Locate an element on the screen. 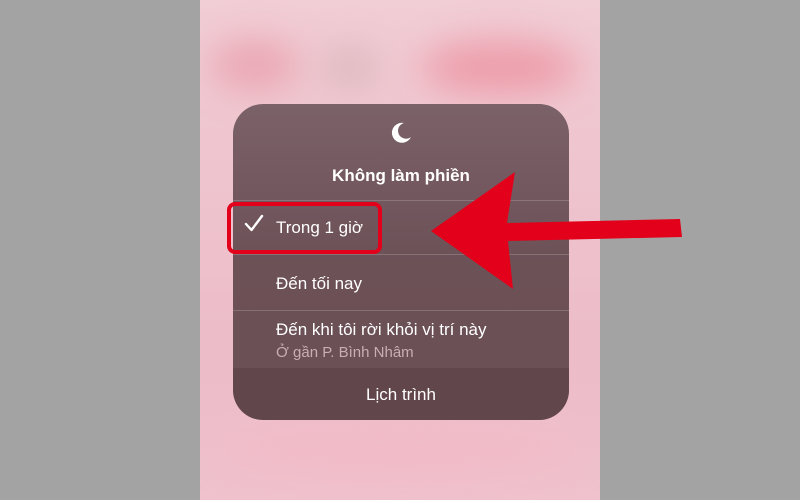  moon-icon is located at coordinates (401, 133).